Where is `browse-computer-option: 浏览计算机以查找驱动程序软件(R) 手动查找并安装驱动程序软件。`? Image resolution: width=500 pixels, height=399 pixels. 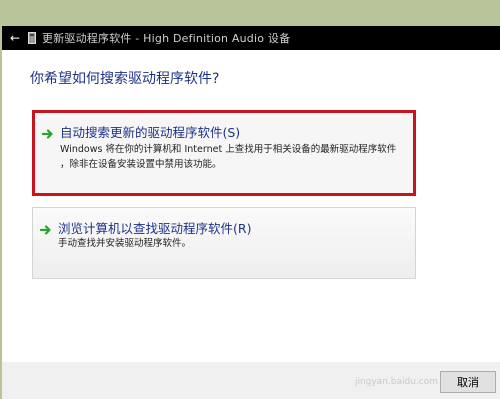 browse-computer-option: 浏览计算机以查找驱动程序软件(R) 手动查找并安装驱动程序软件。 is located at coordinates (224, 243).